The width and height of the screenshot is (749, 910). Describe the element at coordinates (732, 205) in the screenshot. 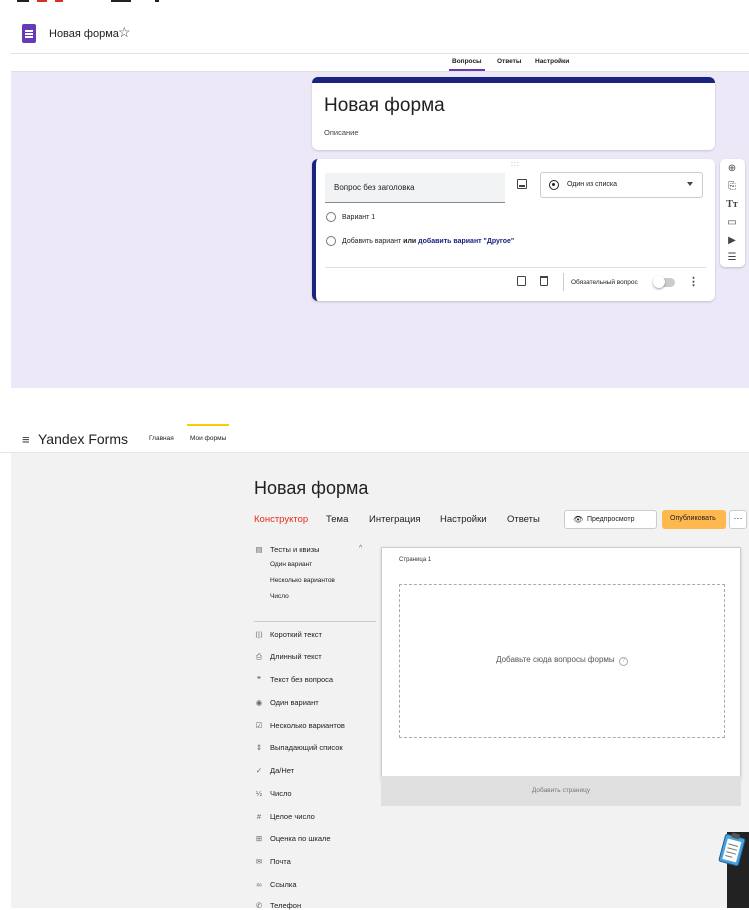

I see `add-title-icon: Tт` at that location.